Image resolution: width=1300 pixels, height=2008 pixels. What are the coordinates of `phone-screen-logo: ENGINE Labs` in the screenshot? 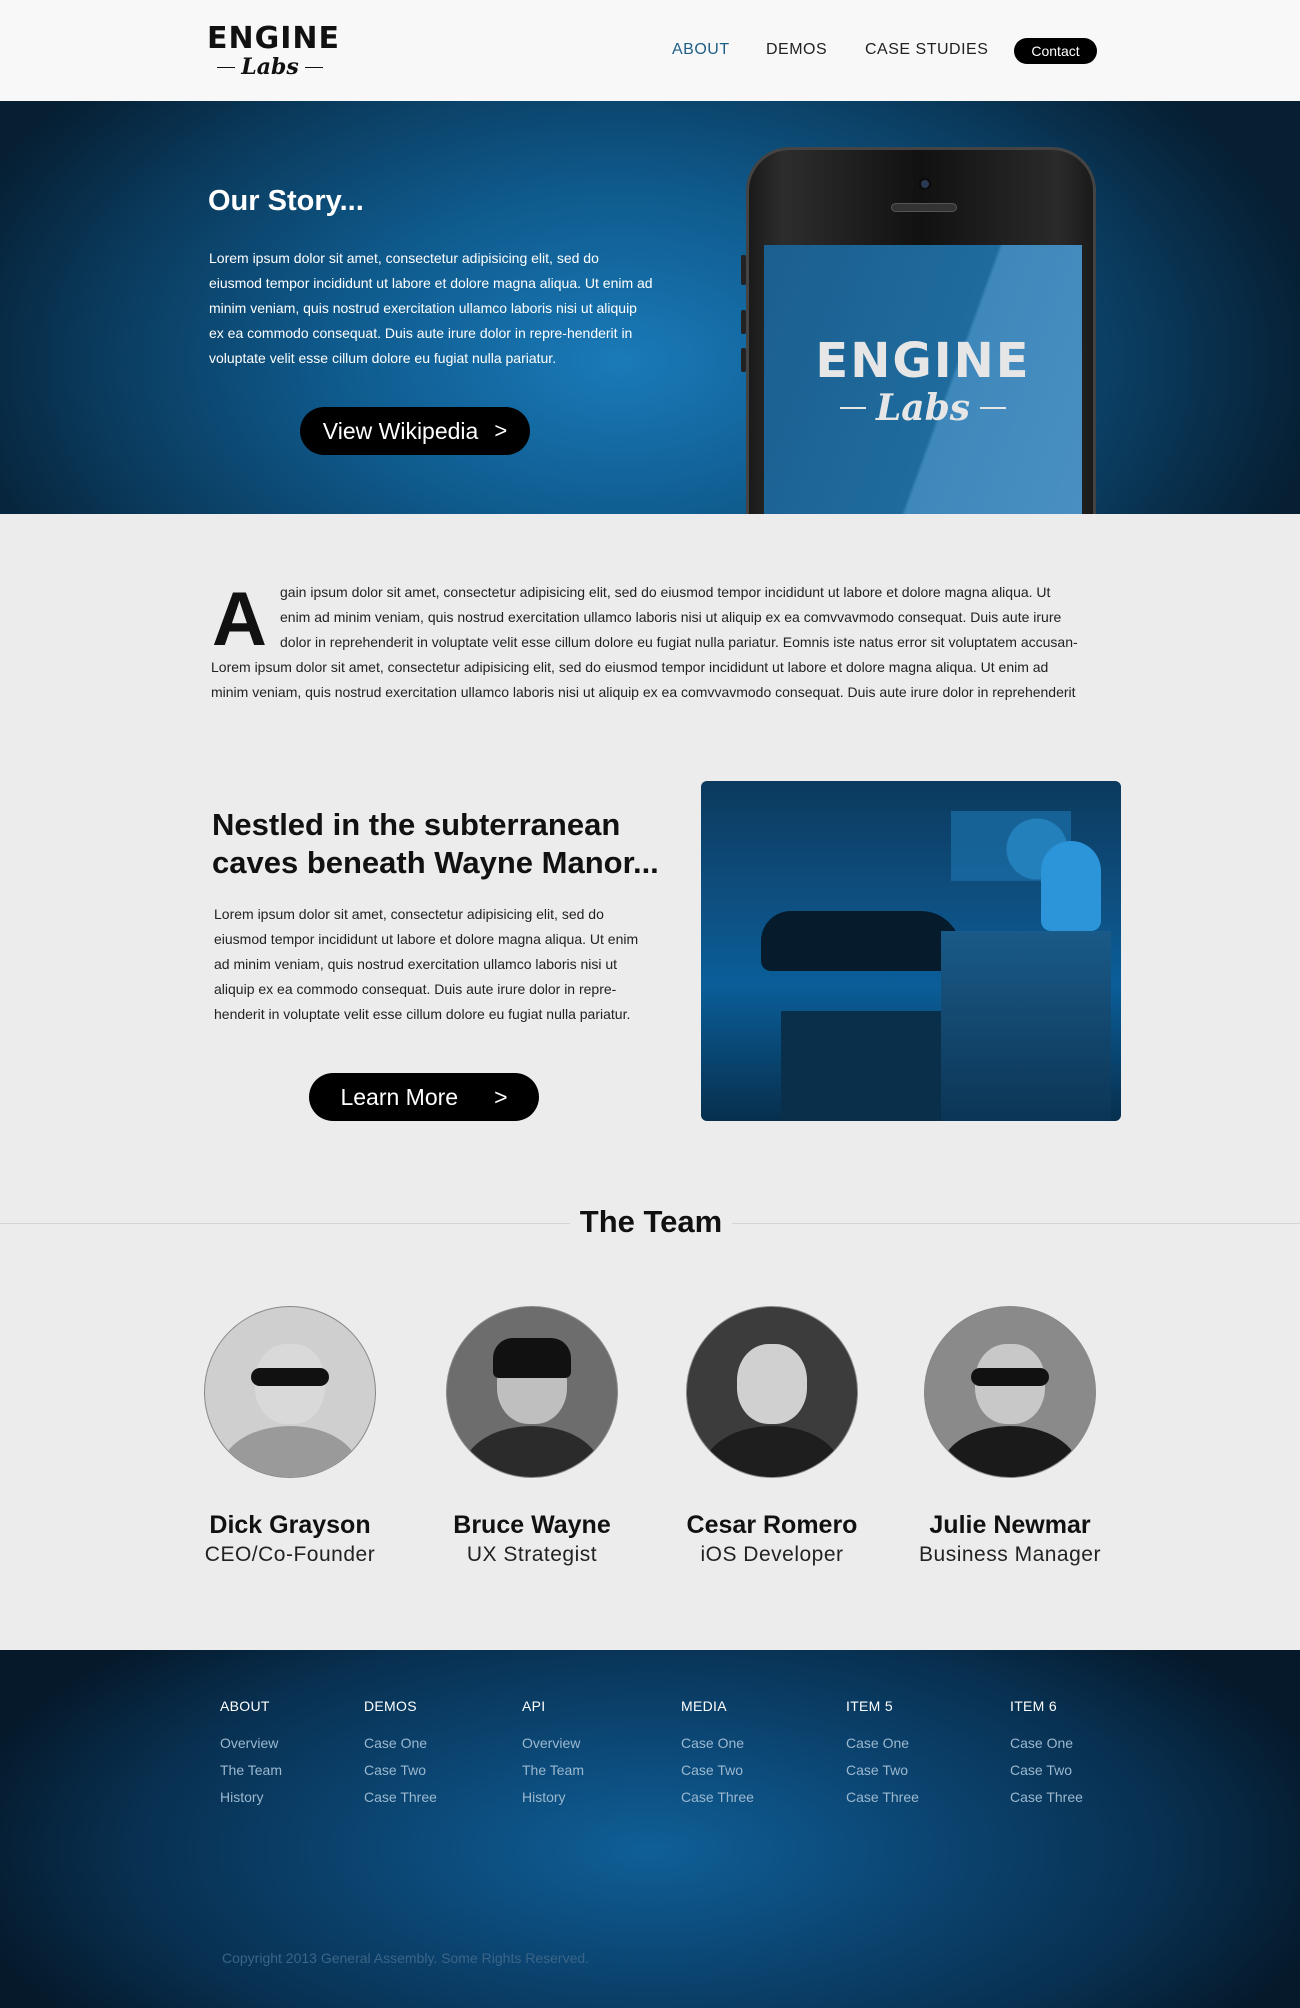 It's located at (923, 382).